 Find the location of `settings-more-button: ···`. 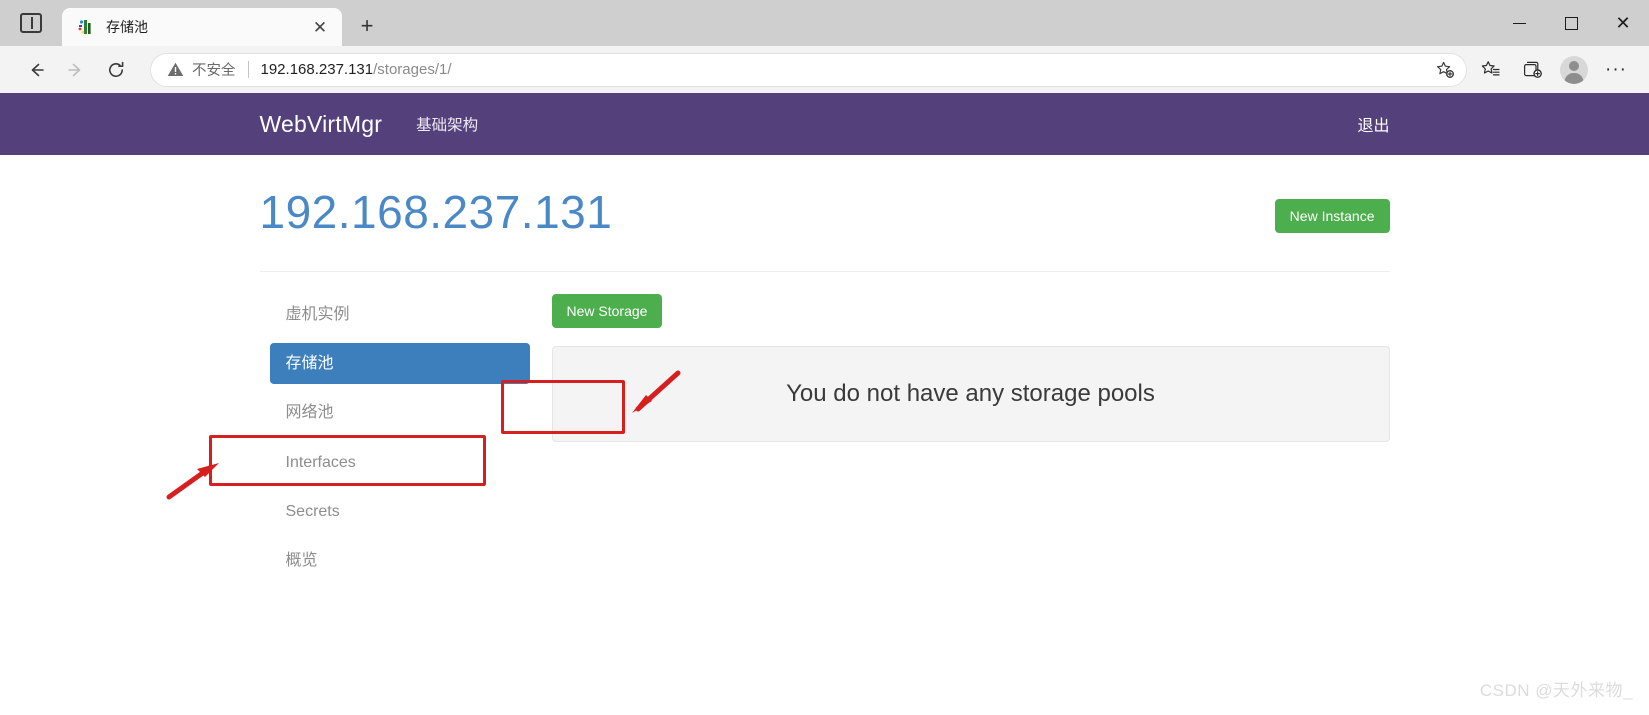

settings-more-button: ··· is located at coordinates (1616, 70).